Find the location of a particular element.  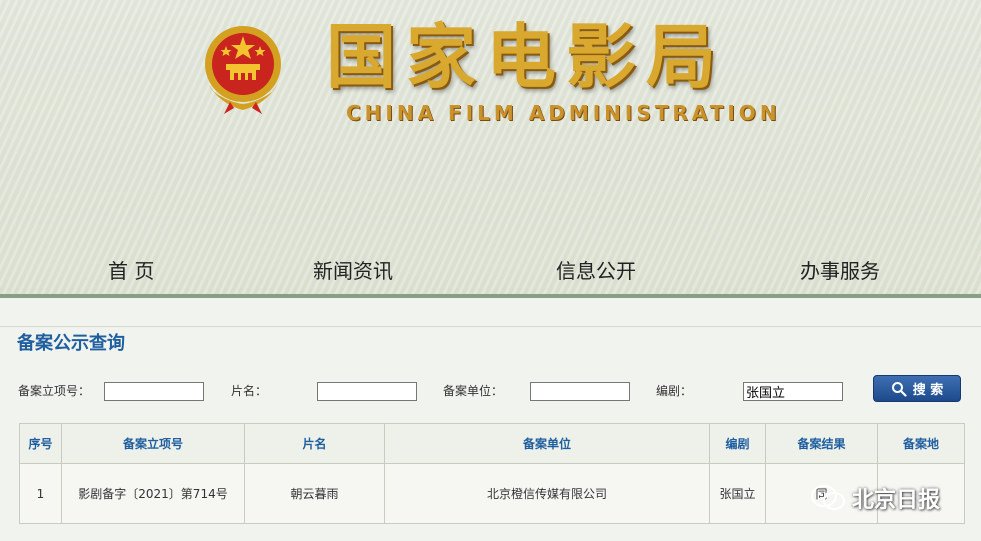

search-button-label: 搜 索 is located at coordinates (928, 390).